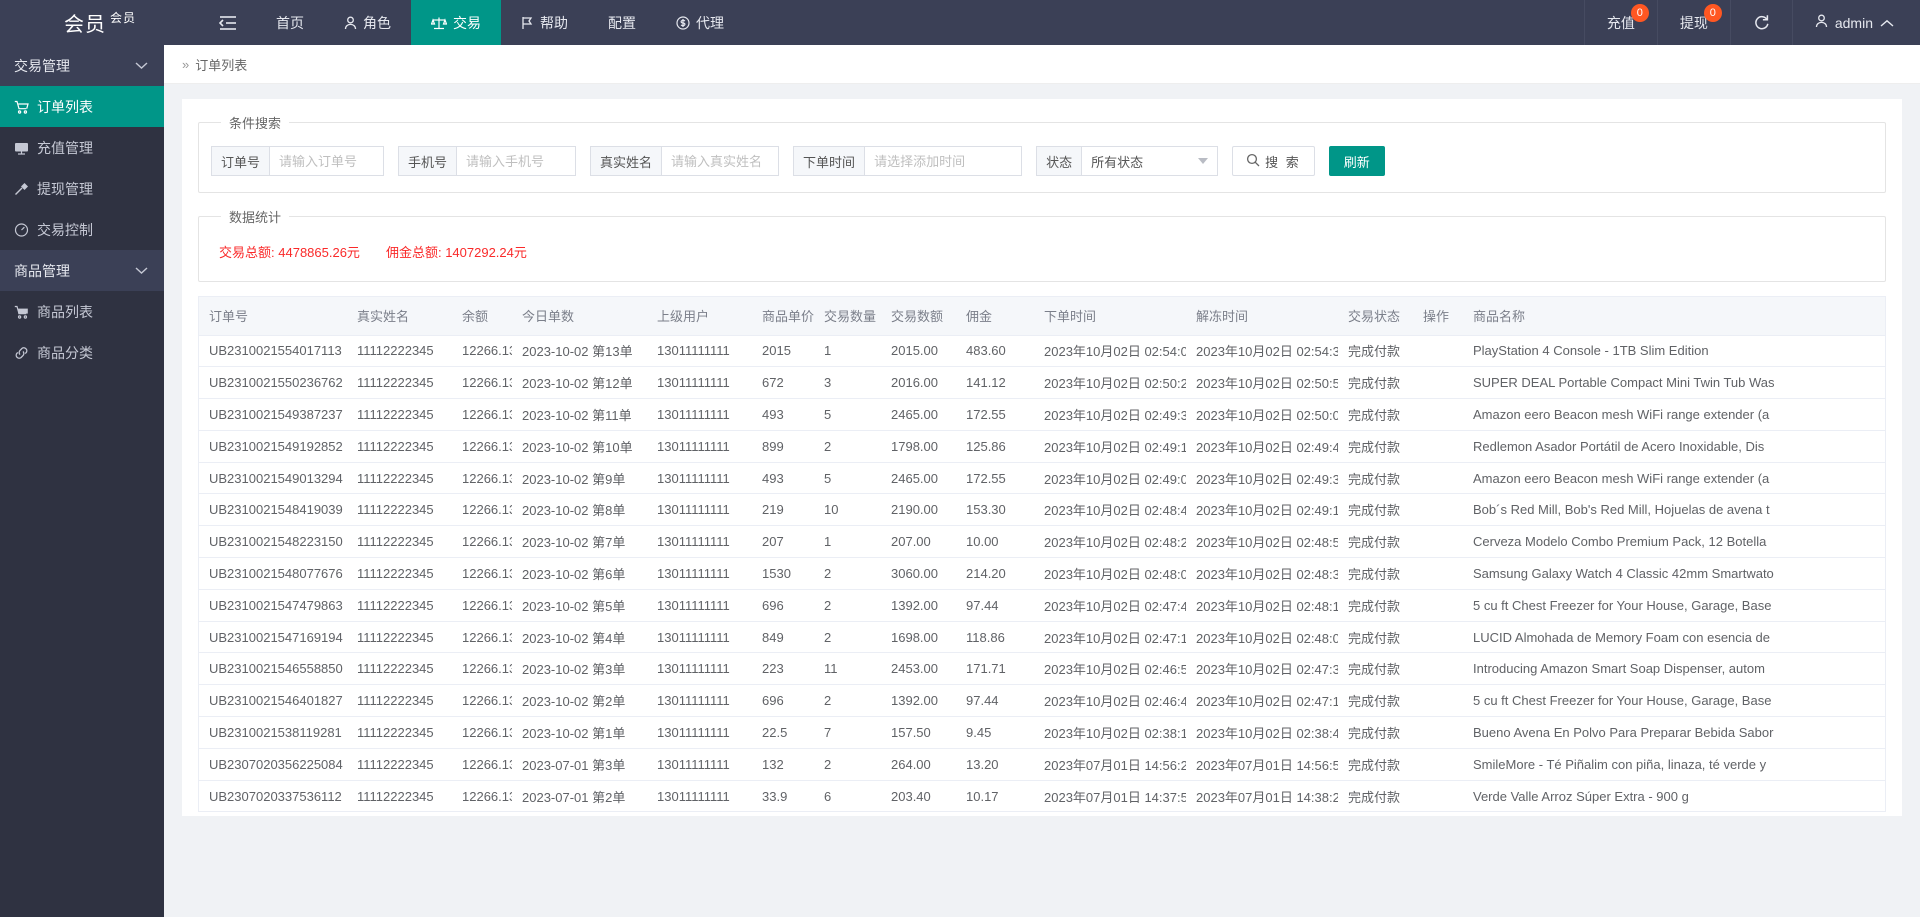  Describe the element at coordinates (1693, 22) in the screenshot. I see `withdraw-button: 提现 0` at that location.